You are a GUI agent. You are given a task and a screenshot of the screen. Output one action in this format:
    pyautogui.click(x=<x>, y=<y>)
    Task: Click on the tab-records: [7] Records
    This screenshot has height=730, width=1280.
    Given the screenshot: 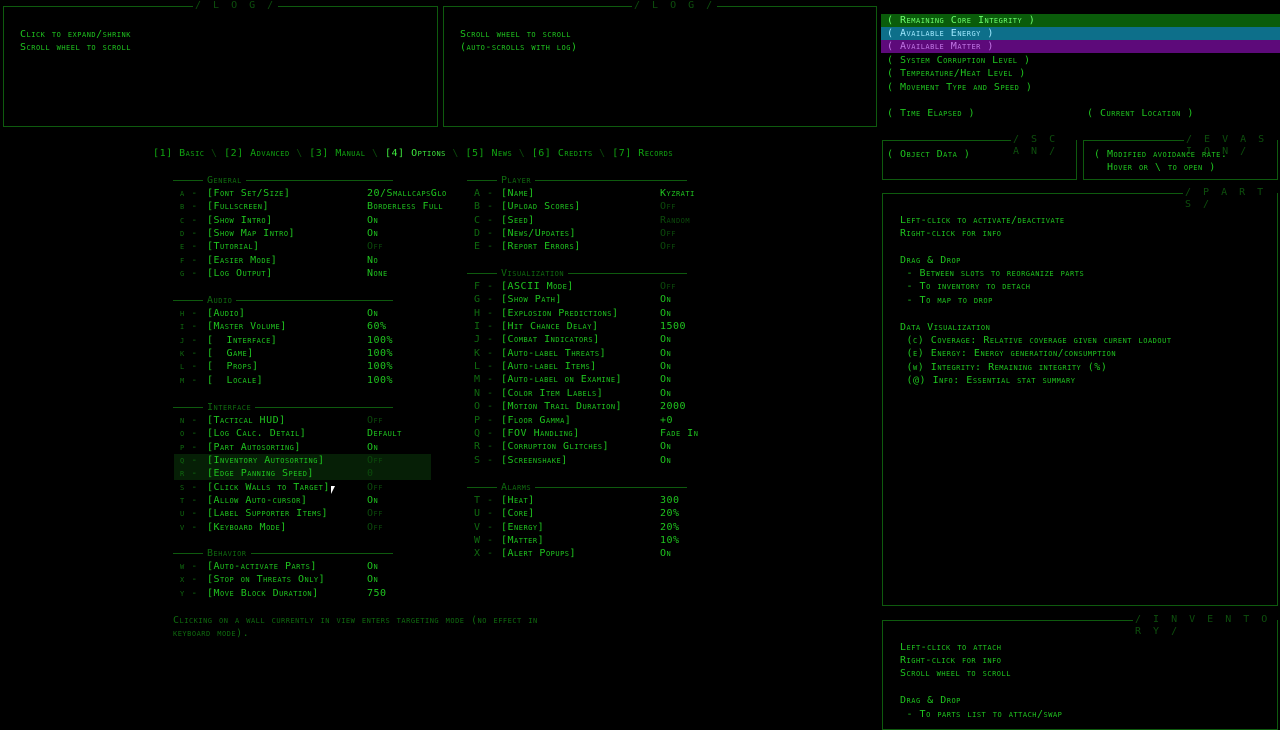 What is the action you would take?
    pyautogui.click(x=642, y=153)
    